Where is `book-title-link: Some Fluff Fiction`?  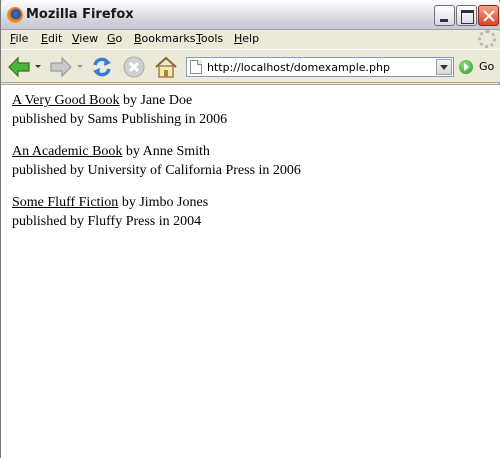 book-title-link: Some Fluff Fiction is located at coordinates (65, 202).